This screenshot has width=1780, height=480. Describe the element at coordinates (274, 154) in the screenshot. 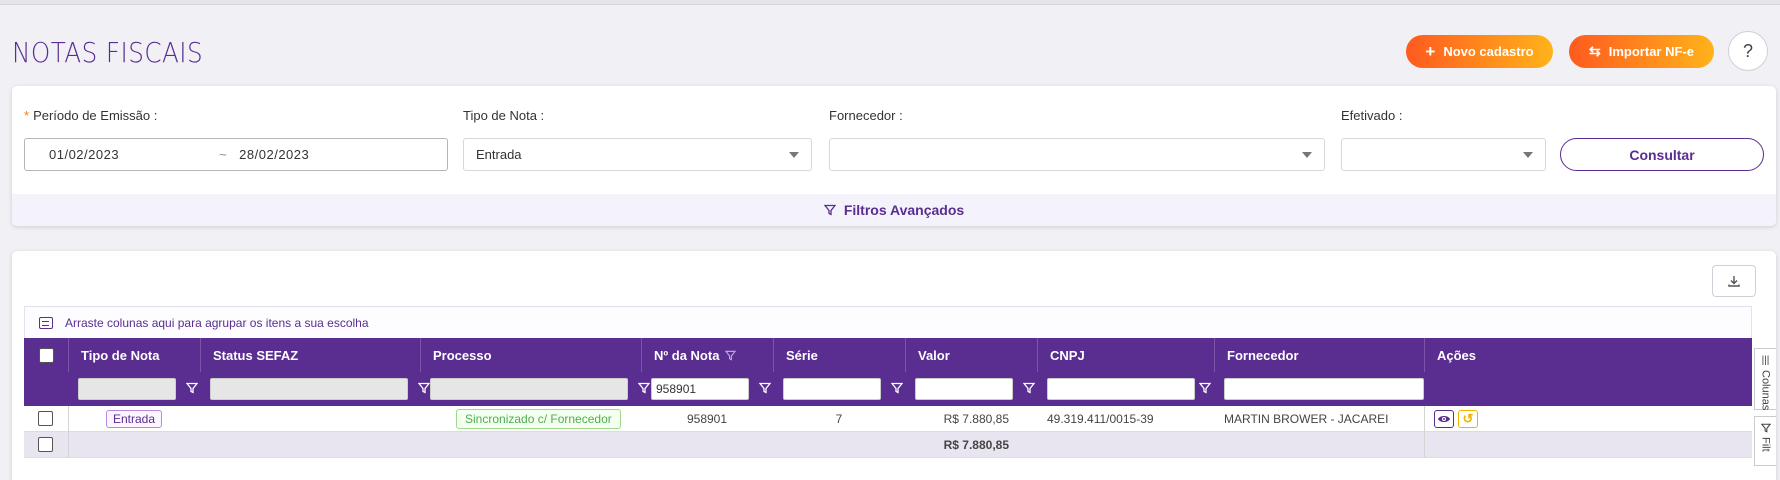

I see `date-end: 28/02/2023` at that location.